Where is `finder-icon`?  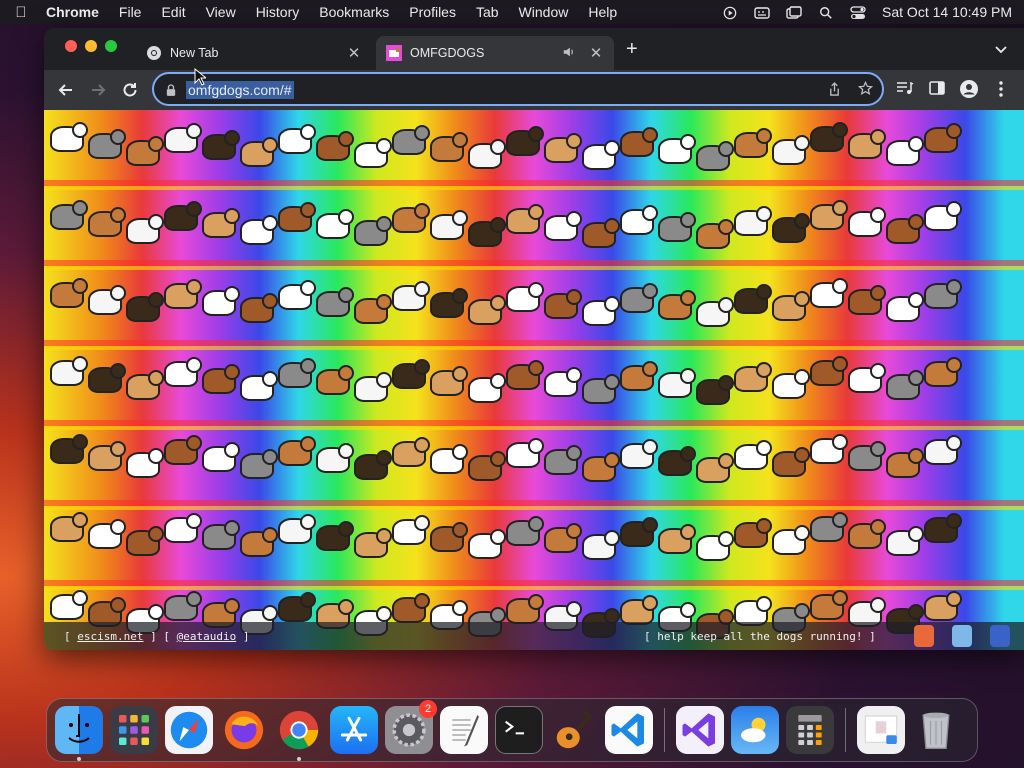
finder-icon is located at coordinates (79, 733).